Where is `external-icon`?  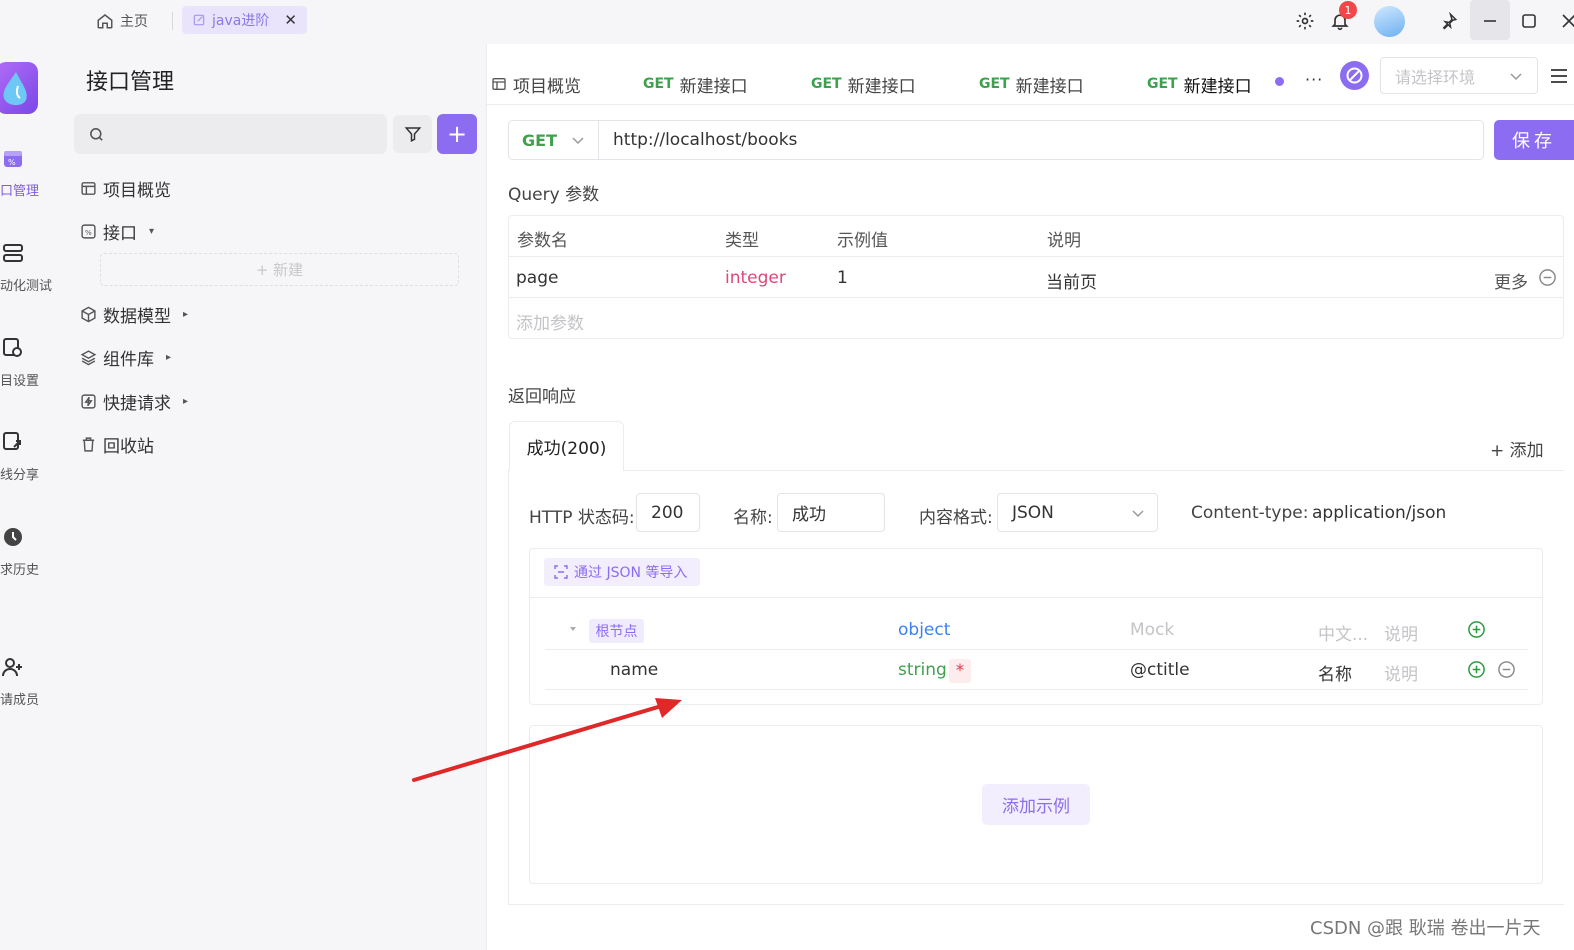 external-icon is located at coordinates (199, 20).